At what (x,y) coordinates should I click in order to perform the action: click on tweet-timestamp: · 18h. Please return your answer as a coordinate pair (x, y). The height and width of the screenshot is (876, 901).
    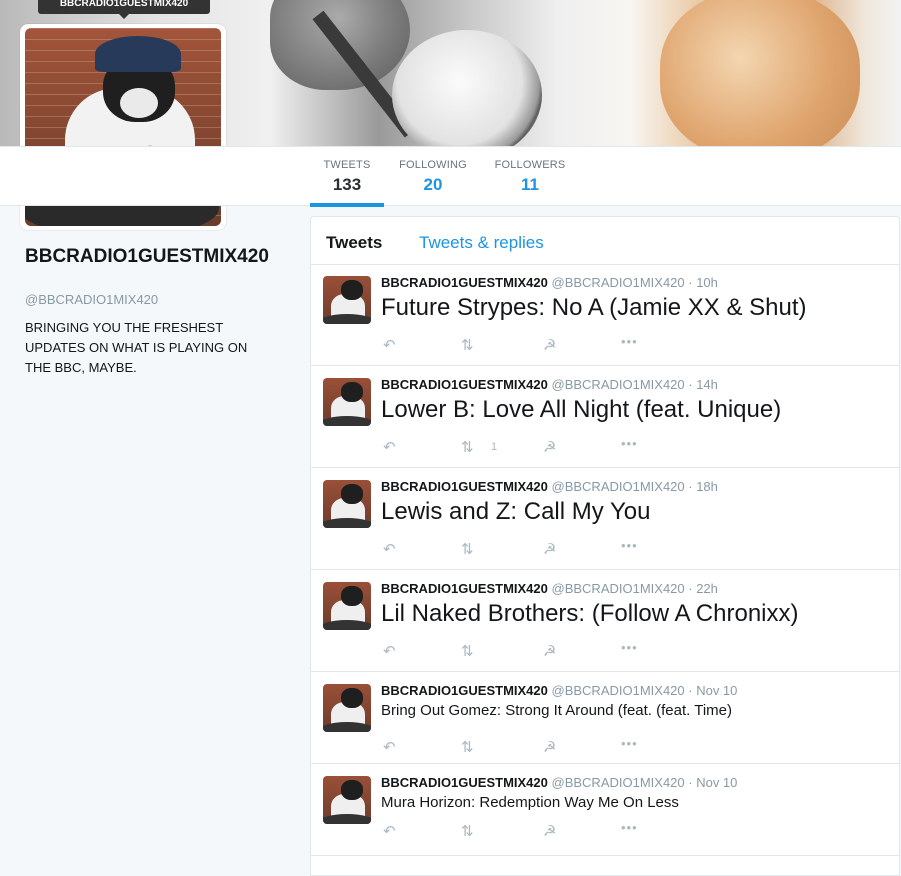
    Looking at the image, I should click on (703, 486).